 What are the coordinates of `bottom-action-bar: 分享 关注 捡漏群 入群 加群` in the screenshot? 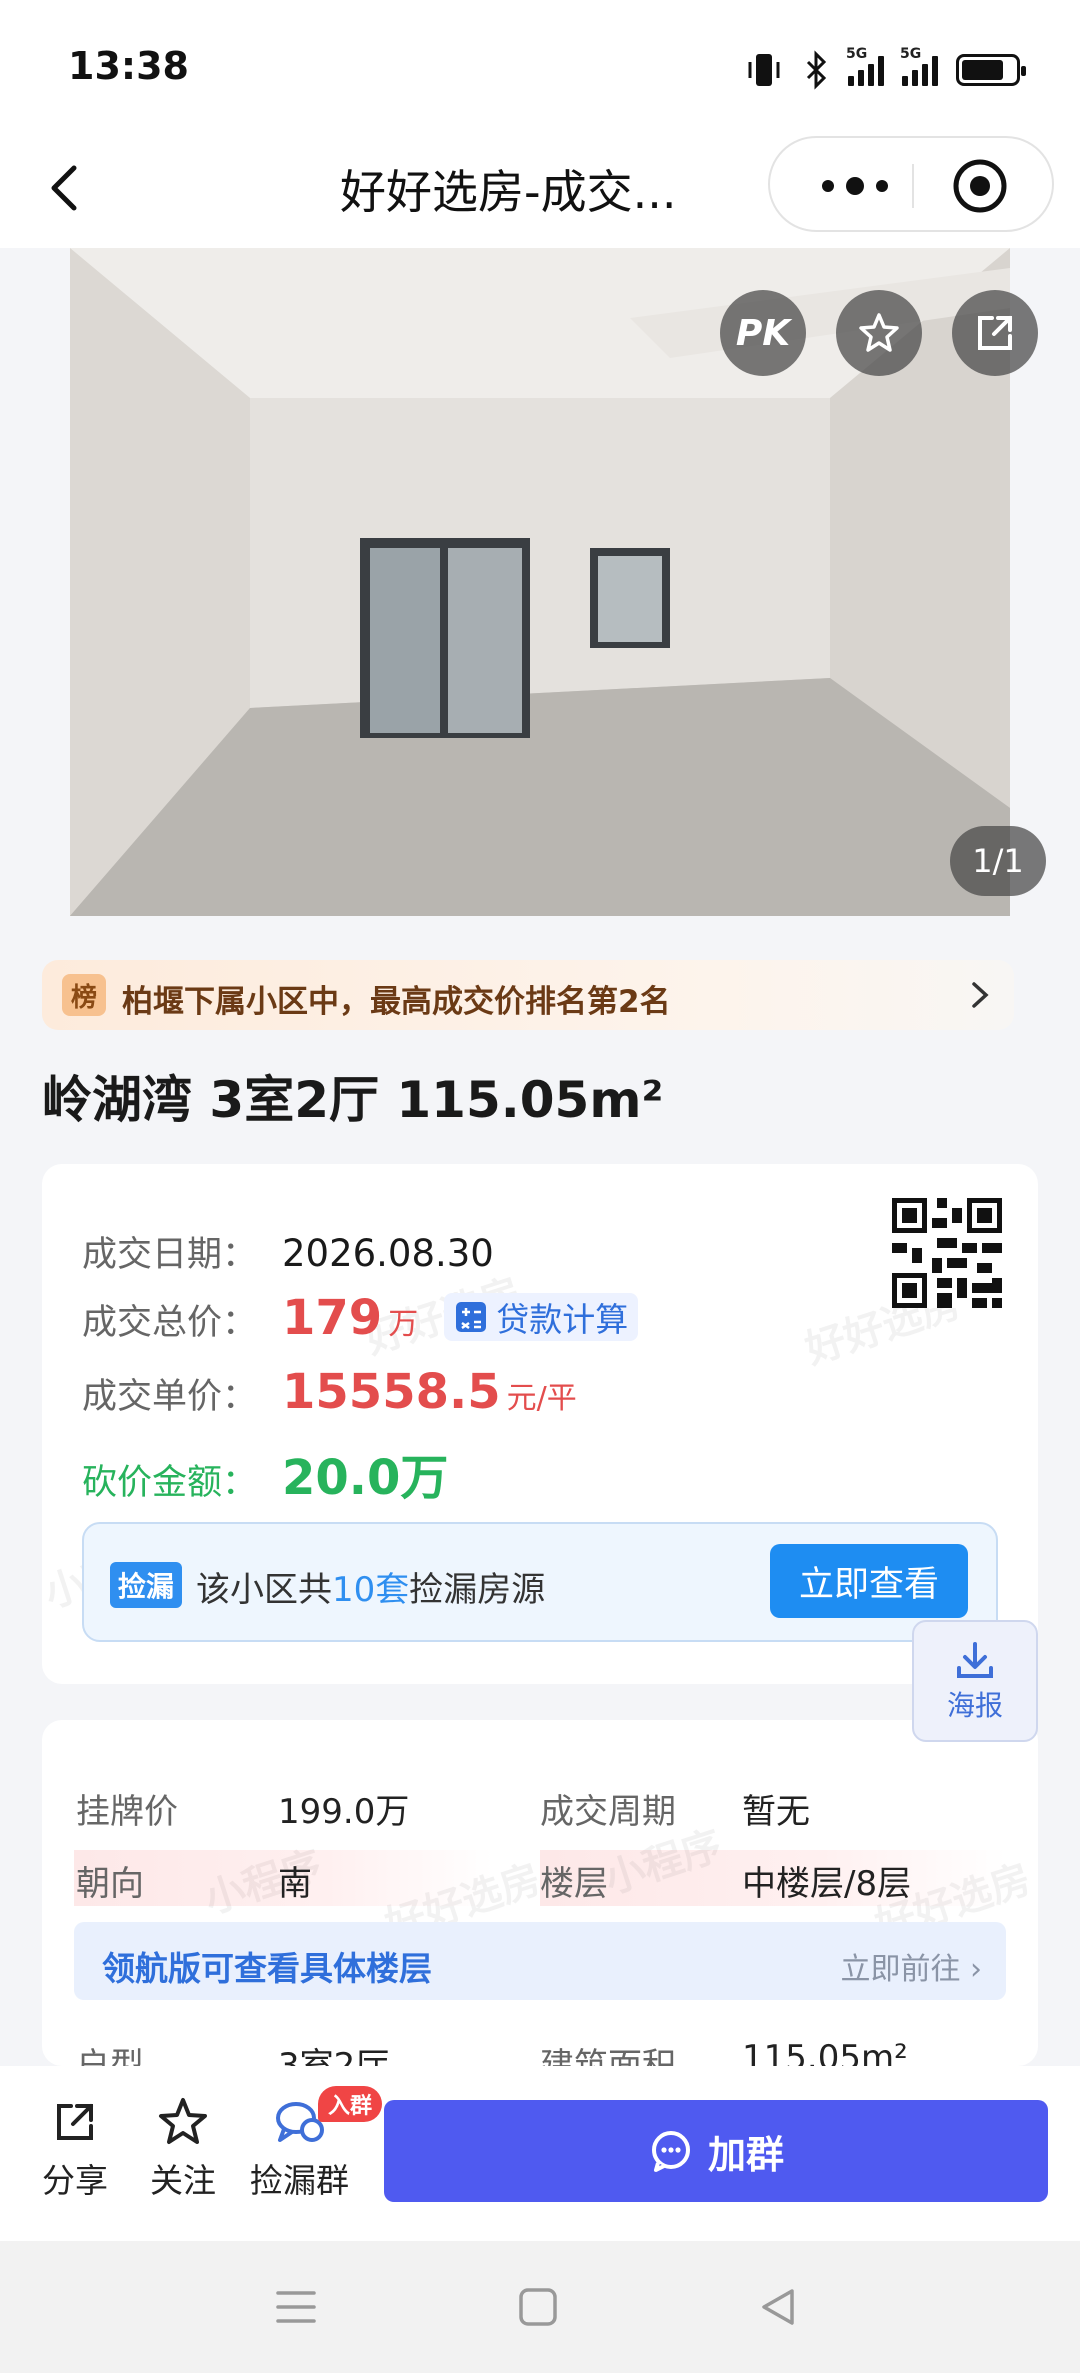 It's located at (540, 2153).